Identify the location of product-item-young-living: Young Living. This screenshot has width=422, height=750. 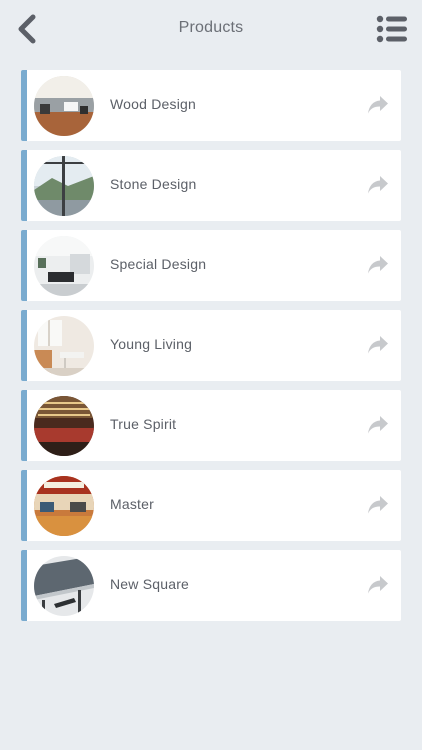
(211, 345).